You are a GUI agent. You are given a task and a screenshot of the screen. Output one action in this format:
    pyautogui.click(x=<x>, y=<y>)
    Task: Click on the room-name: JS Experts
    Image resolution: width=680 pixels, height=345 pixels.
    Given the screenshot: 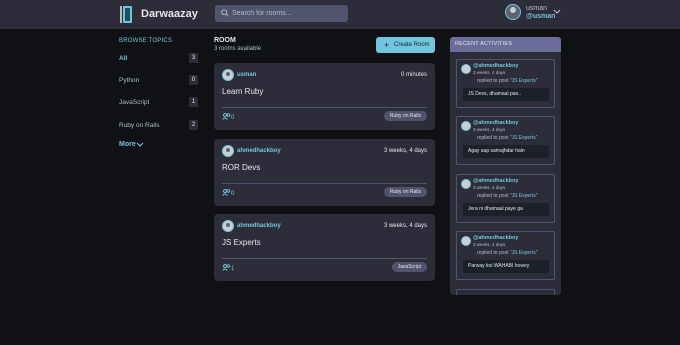 What is the action you would take?
    pyautogui.click(x=241, y=242)
    